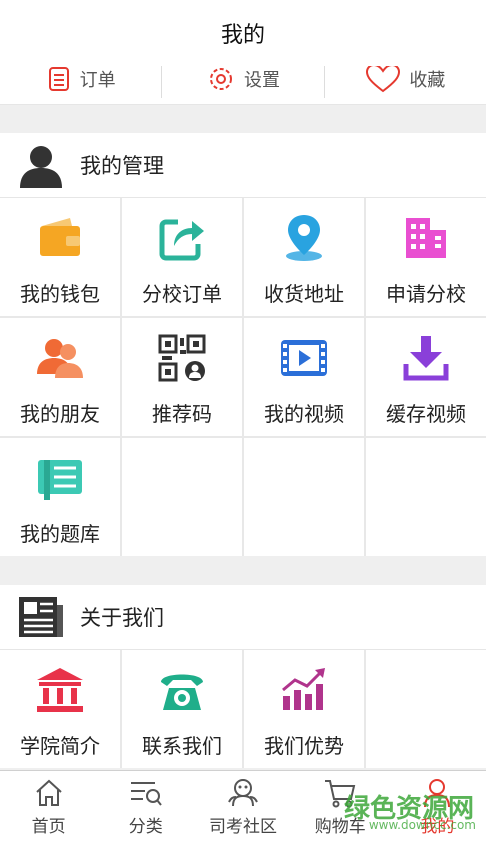 Image resolution: width=486 pixels, height=841 pixels. What do you see at coordinates (304, 746) in the screenshot?
I see `grid-item-label: 我们优势` at bounding box center [304, 746].